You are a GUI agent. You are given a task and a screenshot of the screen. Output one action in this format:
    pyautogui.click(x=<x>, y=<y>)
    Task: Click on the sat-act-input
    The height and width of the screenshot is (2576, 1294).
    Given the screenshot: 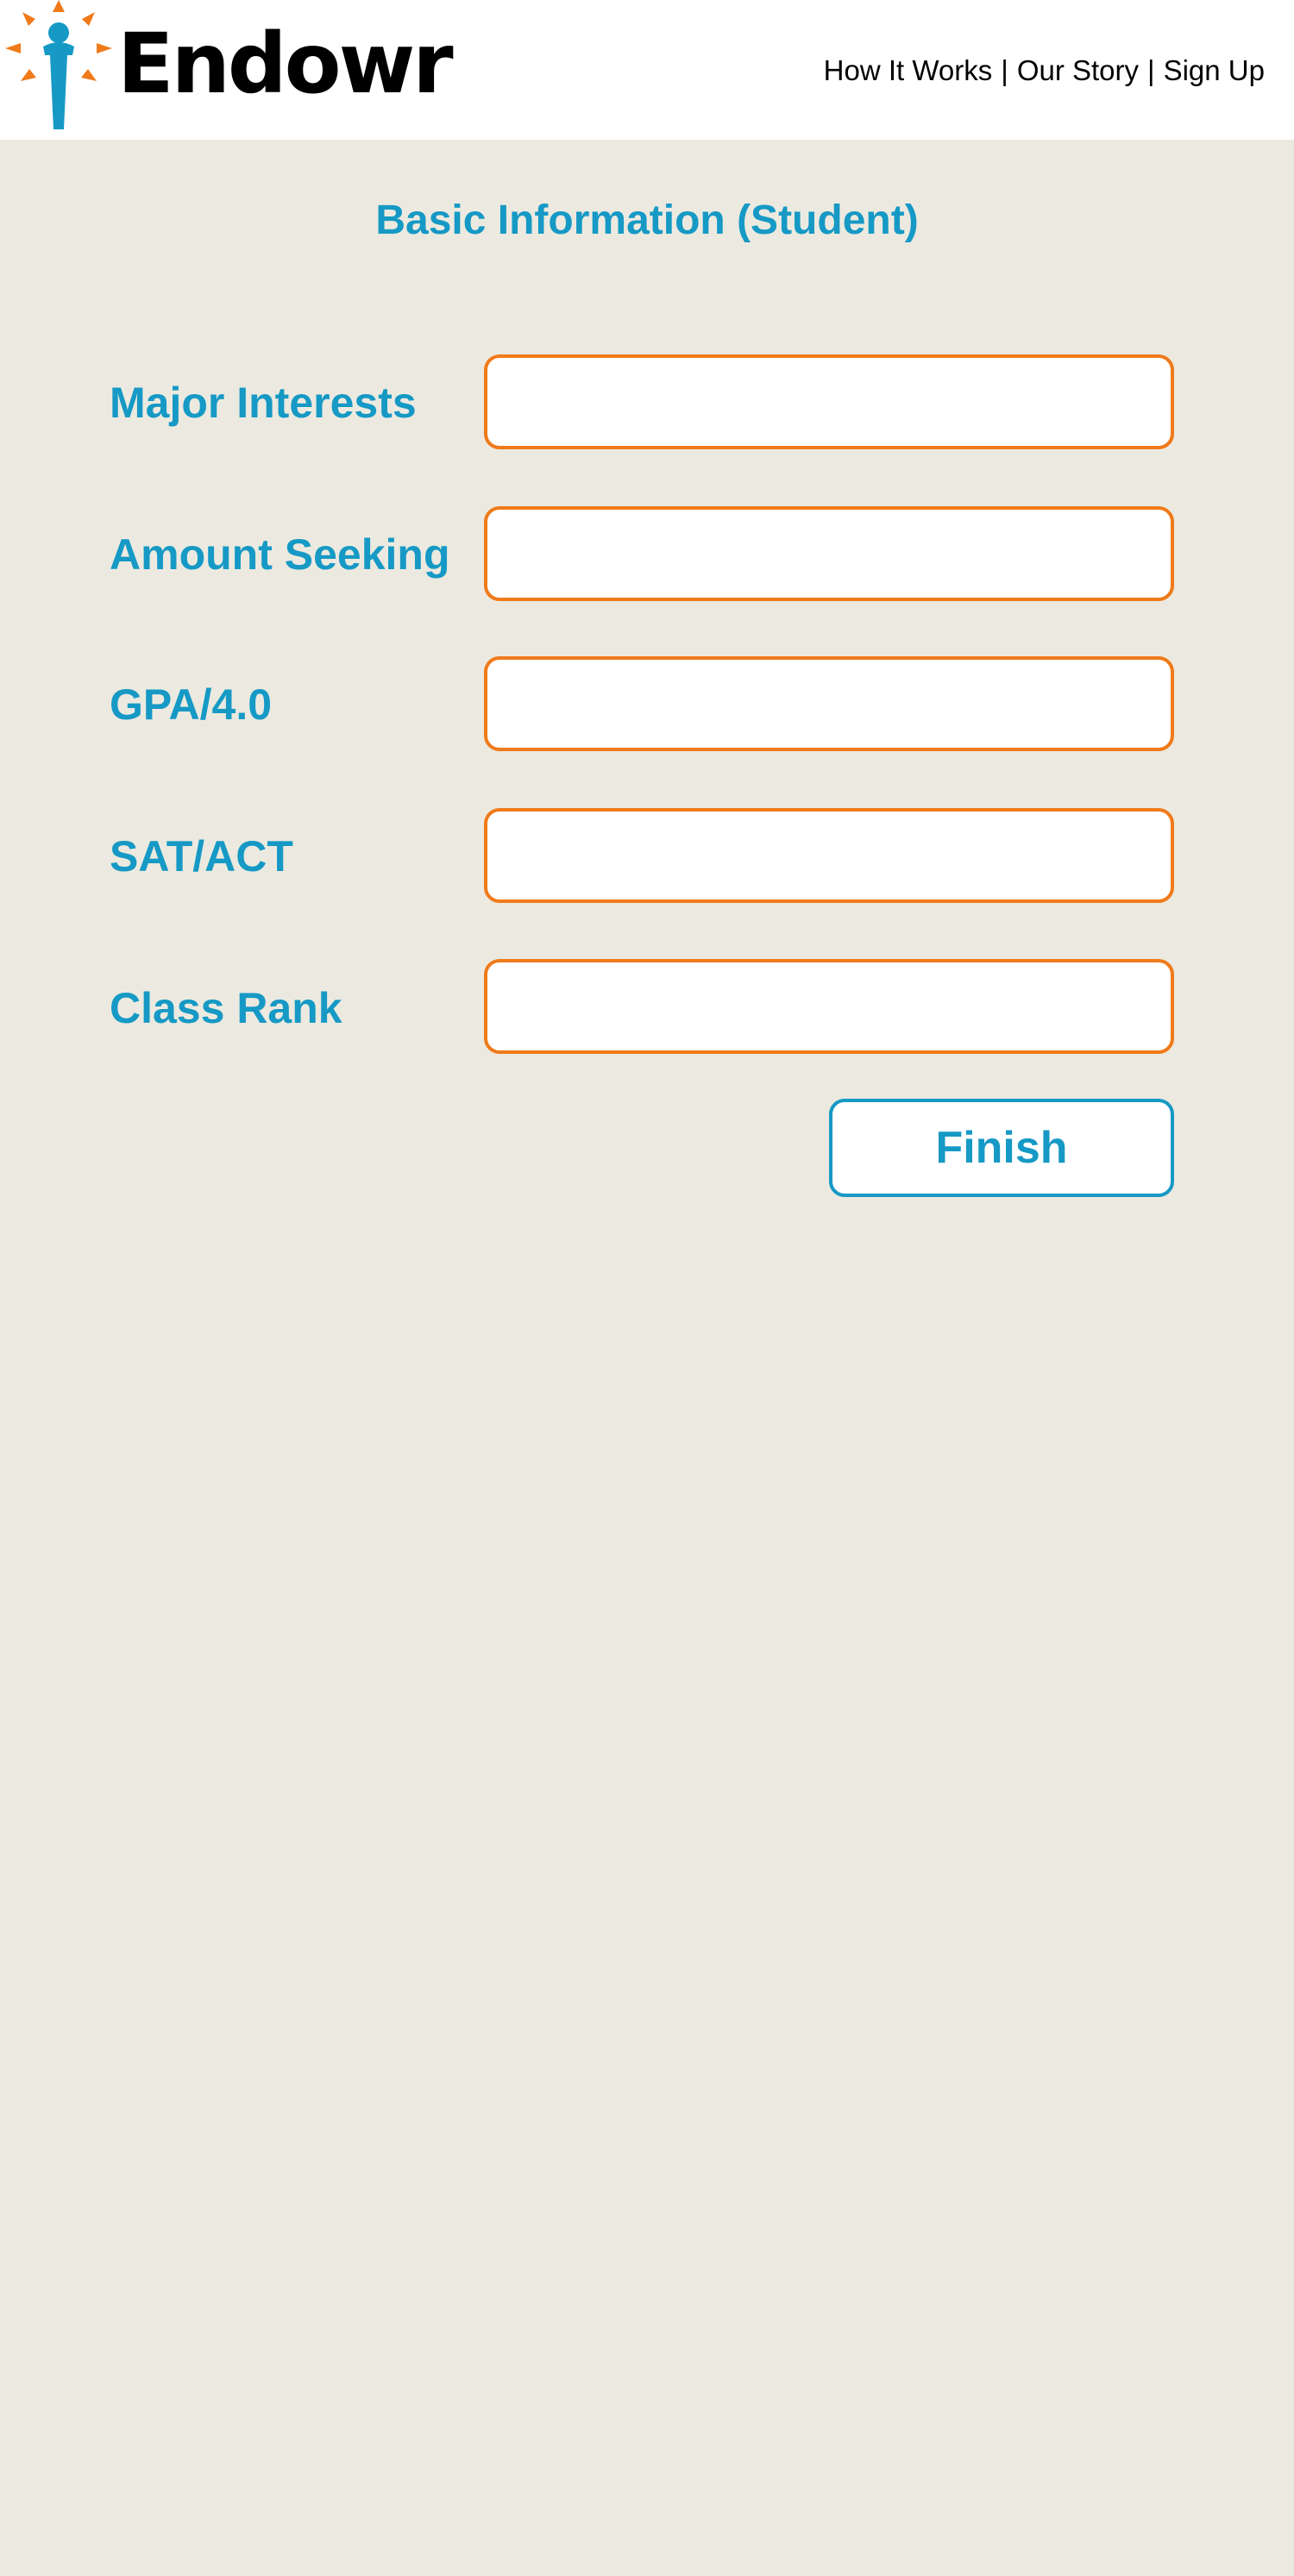 What is the action you would take?
    pyautogui.click(x=829, y=855)
    